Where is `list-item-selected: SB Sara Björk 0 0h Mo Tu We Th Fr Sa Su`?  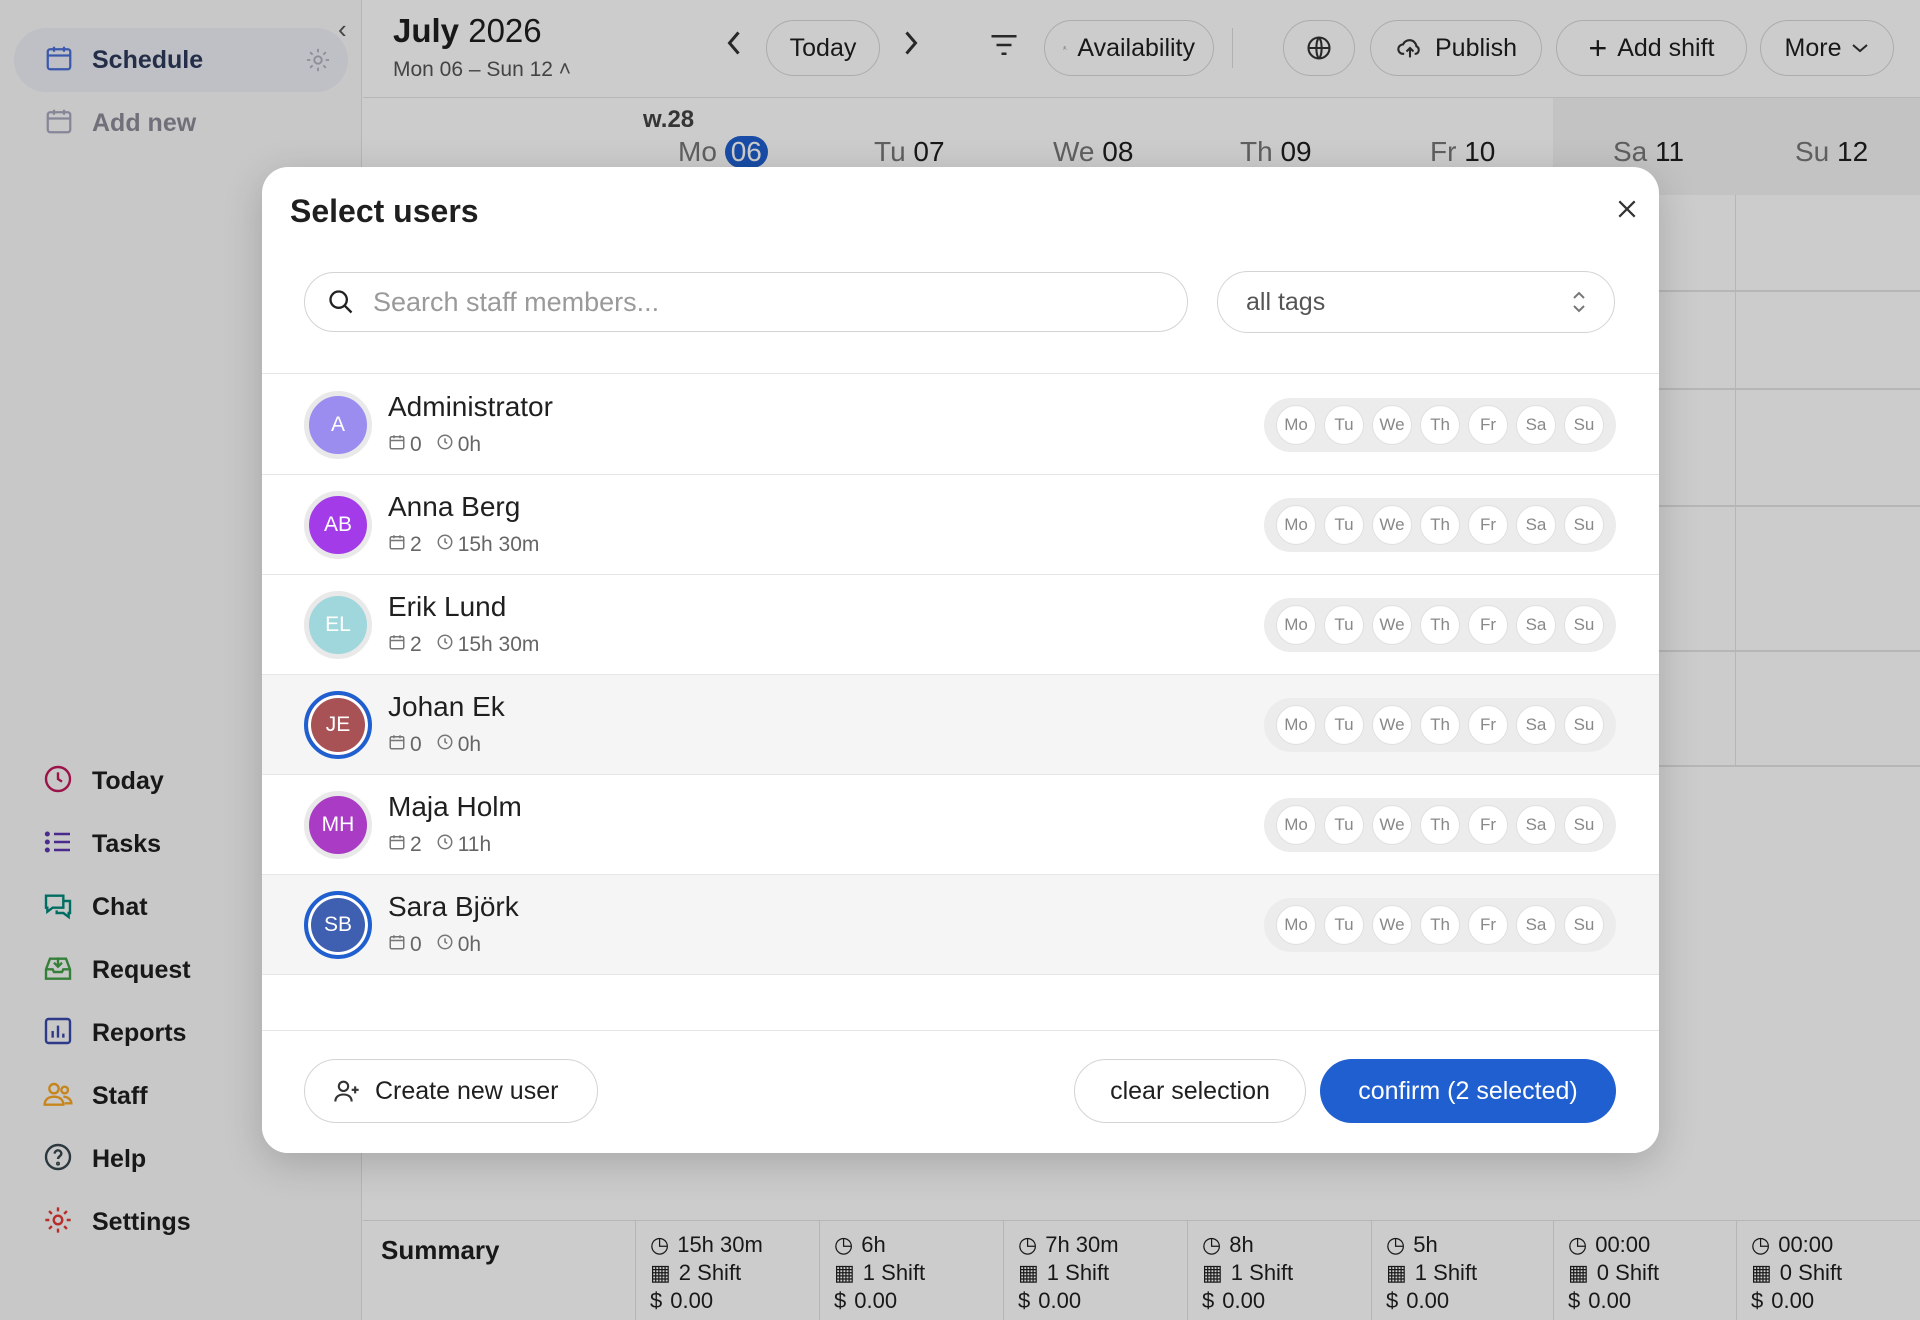 list-item-selected: SB Sara Björk 0 0h Mo Tu We Th Fr Sa Su is located at coordinates (960, 925).